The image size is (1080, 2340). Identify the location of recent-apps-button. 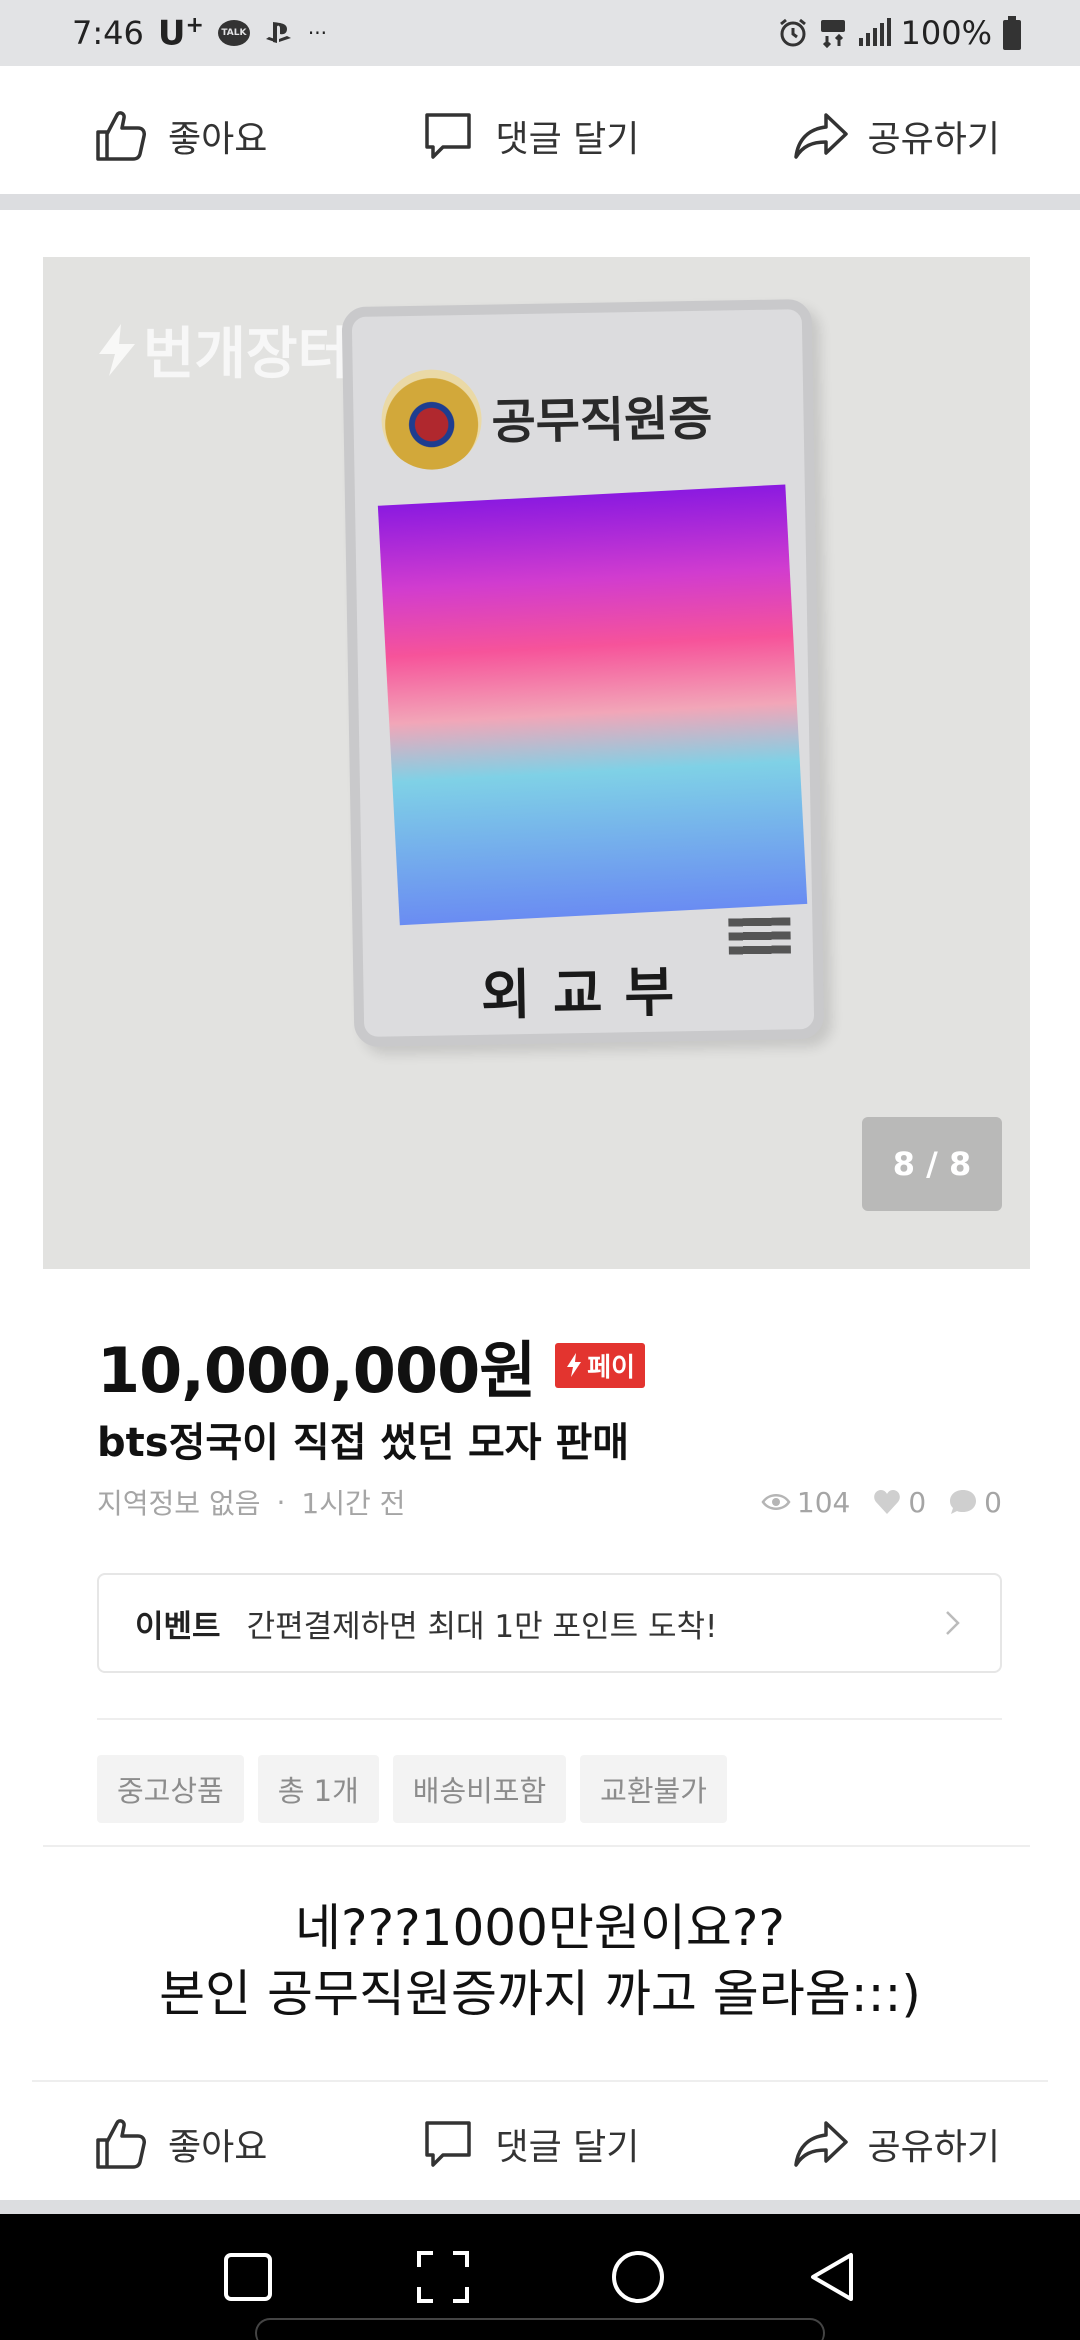
(248, 2277).